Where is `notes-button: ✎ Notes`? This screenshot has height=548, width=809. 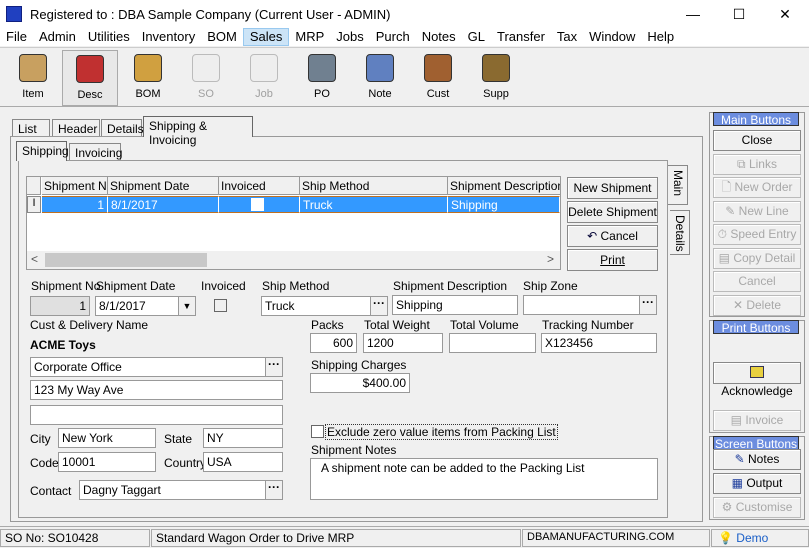
notes-button: ✎ Notes is located at coordinates (757, 459).